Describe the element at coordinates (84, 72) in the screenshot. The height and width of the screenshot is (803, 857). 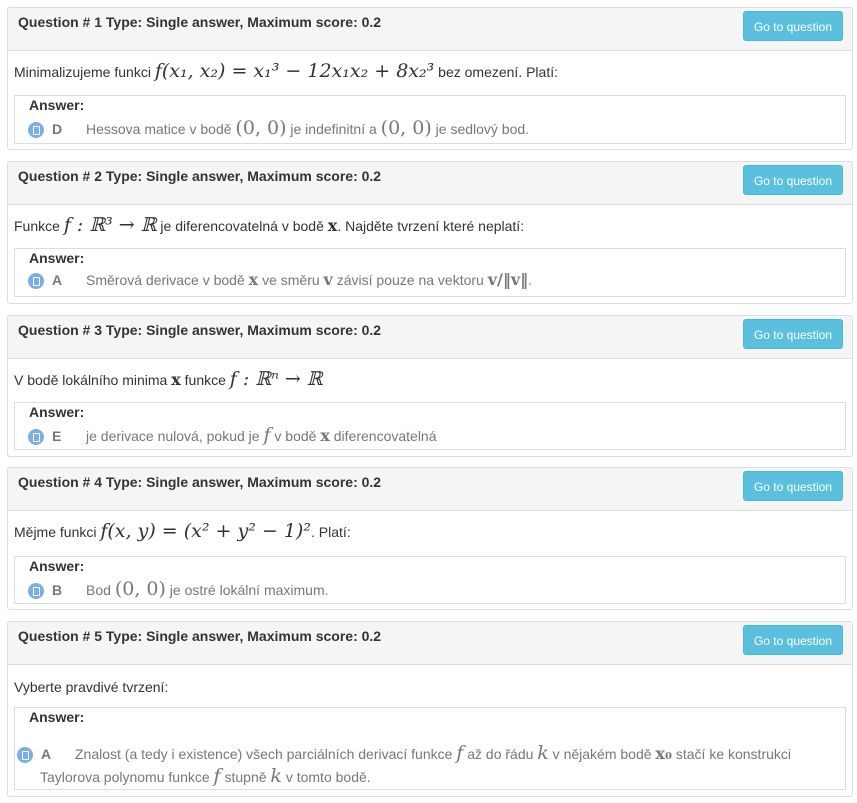
I see `question-text-part: Minimalizujeme funkci` at that location.